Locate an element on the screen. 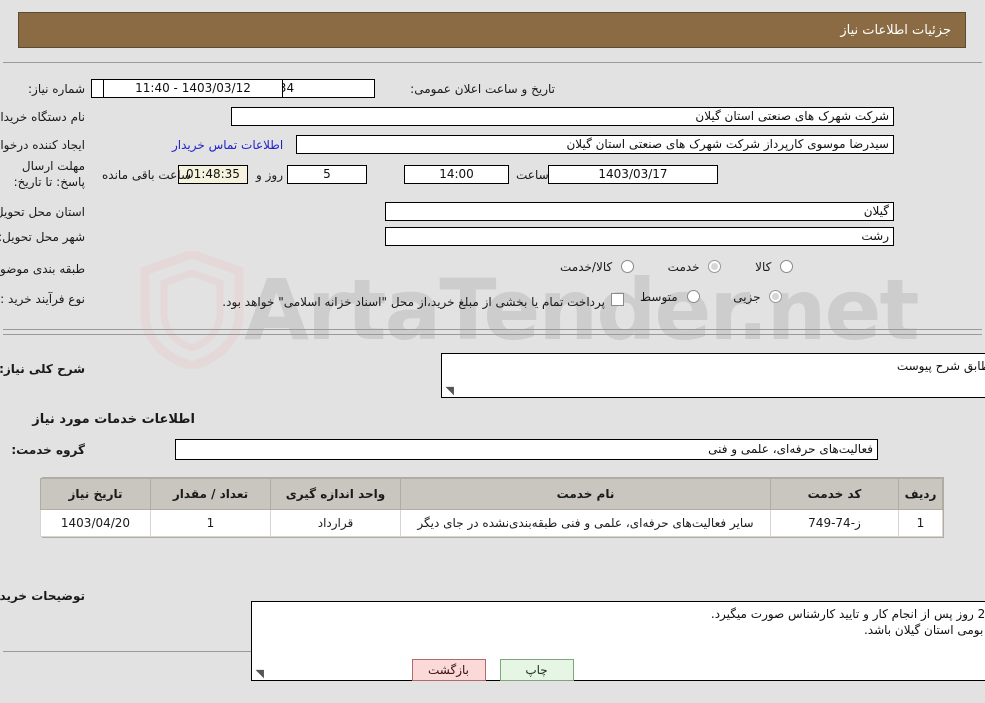  creator-label: ایجاد کننده درخواست: is located at coordinates (42, 145).